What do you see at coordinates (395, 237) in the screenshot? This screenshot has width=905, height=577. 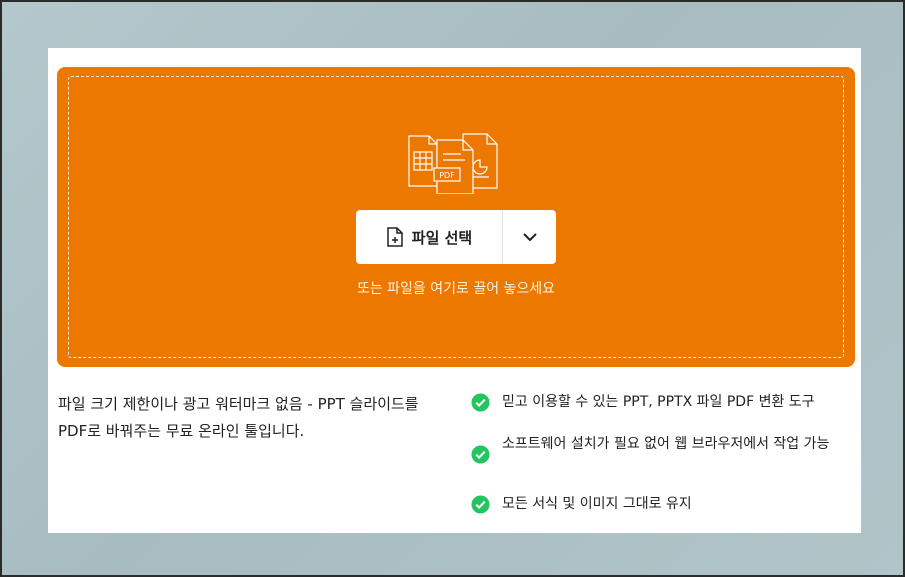 I see `file-add-icon` at bounding box center [395, 237].